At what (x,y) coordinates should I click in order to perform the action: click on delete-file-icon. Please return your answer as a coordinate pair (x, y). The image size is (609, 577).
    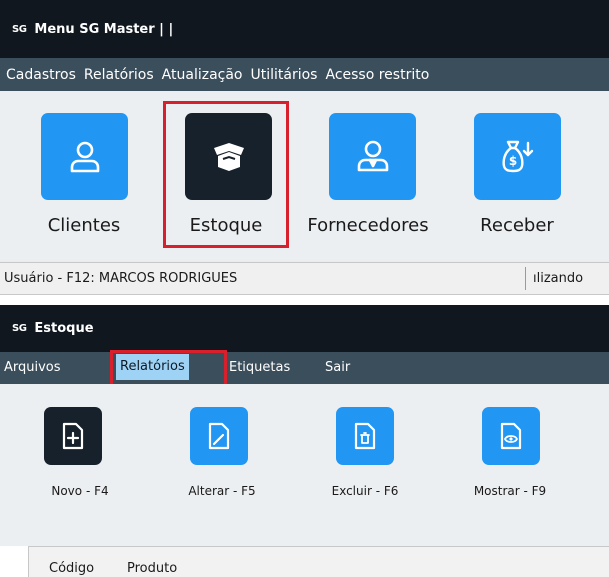
    Looking at the image, I should click on (365, 436).